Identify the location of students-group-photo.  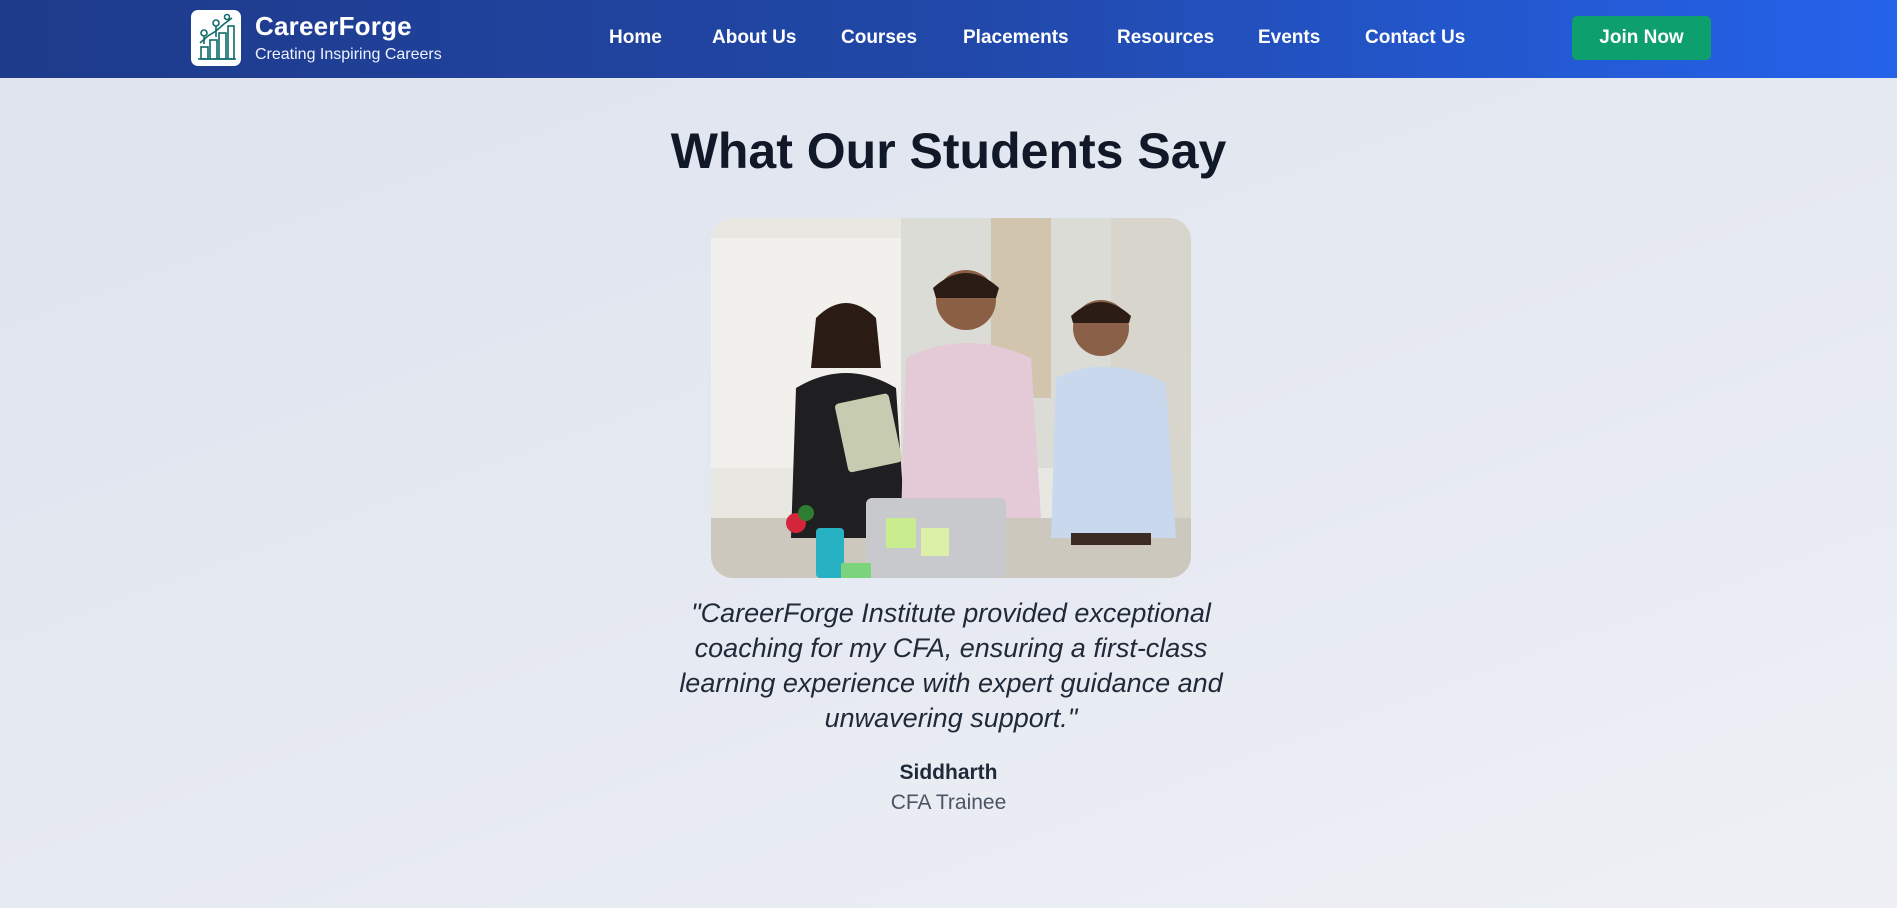
(951, 398).